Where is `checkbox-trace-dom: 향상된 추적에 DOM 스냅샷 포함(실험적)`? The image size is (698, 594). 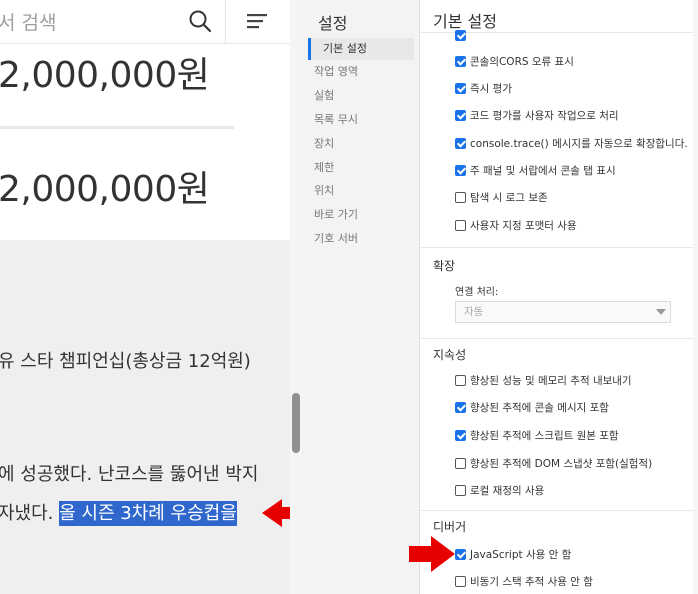
checkbox-trace-dom: 향상된 추적에 DOM 스냅샷 포함(실험적) is located at coordinates (553, 463).